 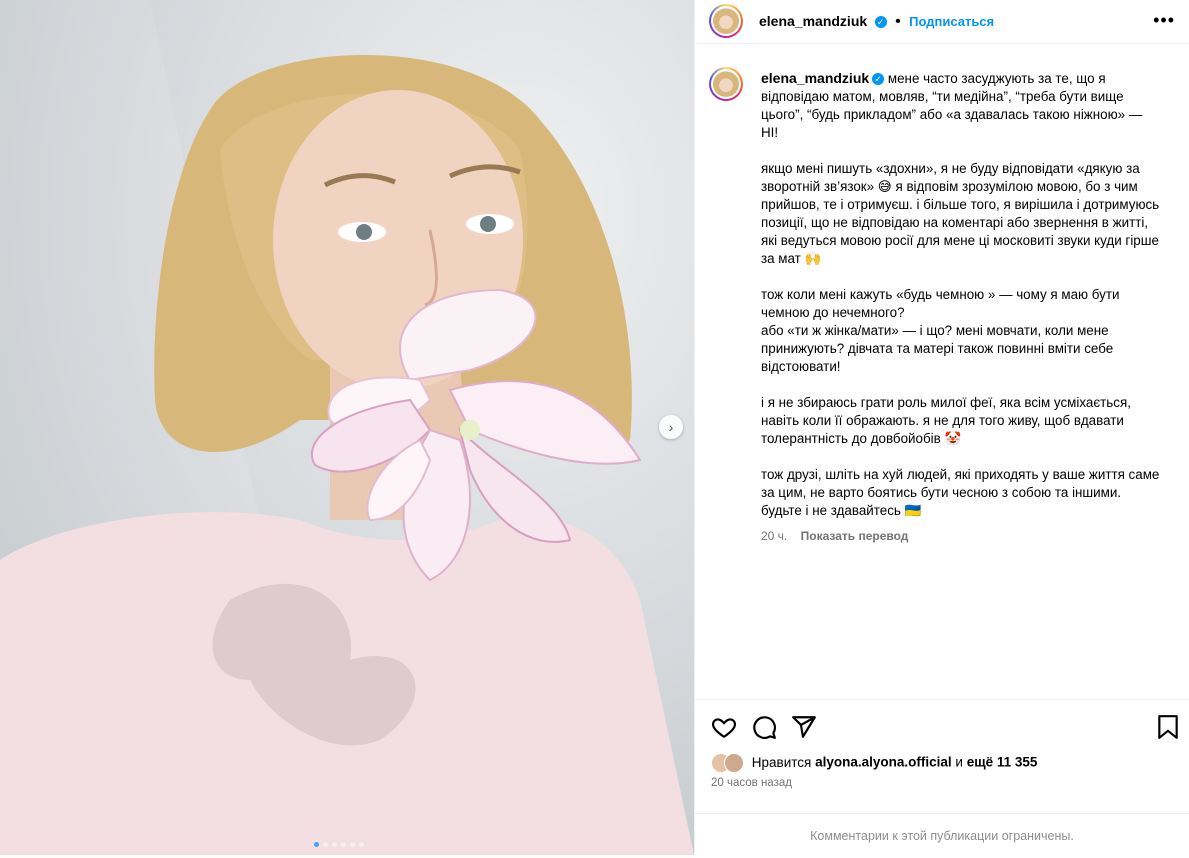 I want to click on bookmark-icon, so click(x=1168, y=727).